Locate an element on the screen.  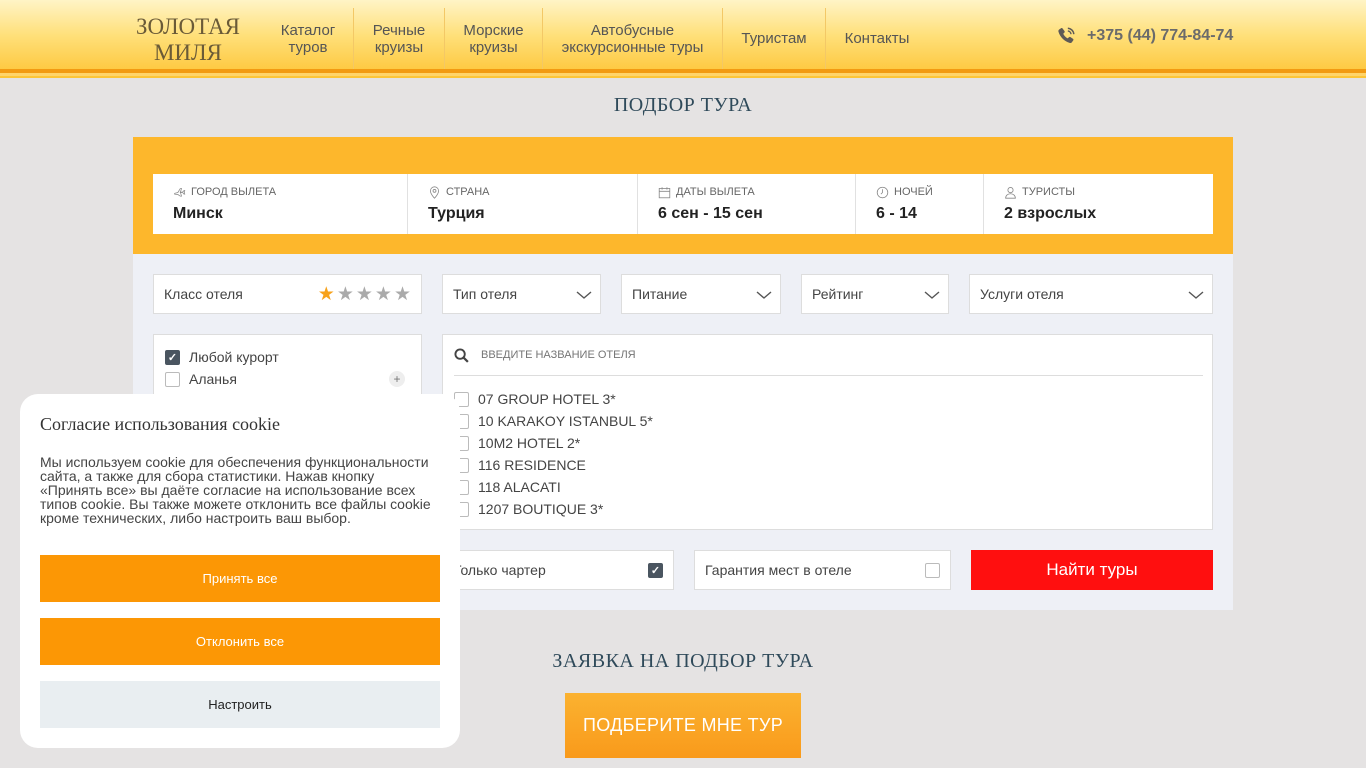
resort-item-alanya: Аланья is located at coordinates (201, 379).